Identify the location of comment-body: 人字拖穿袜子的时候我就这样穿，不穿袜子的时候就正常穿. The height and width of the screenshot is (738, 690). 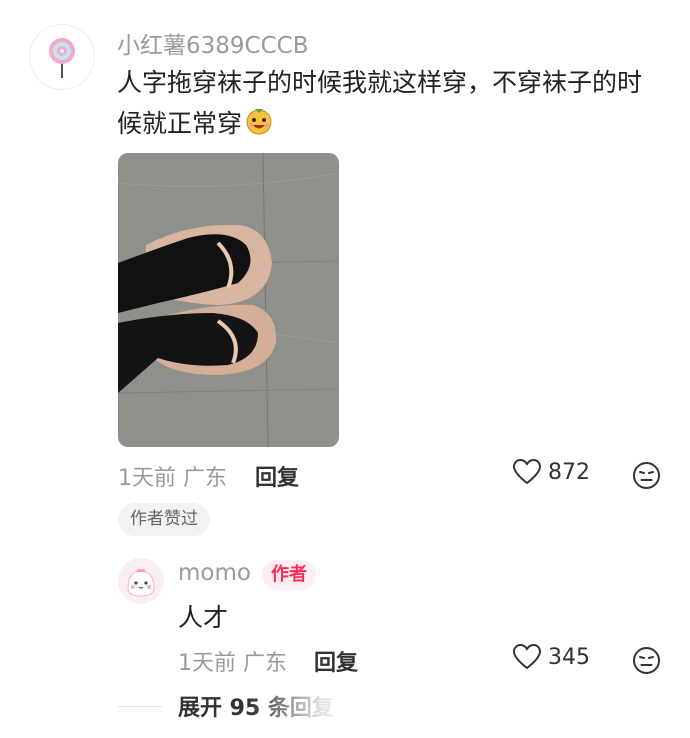
(380, 103).